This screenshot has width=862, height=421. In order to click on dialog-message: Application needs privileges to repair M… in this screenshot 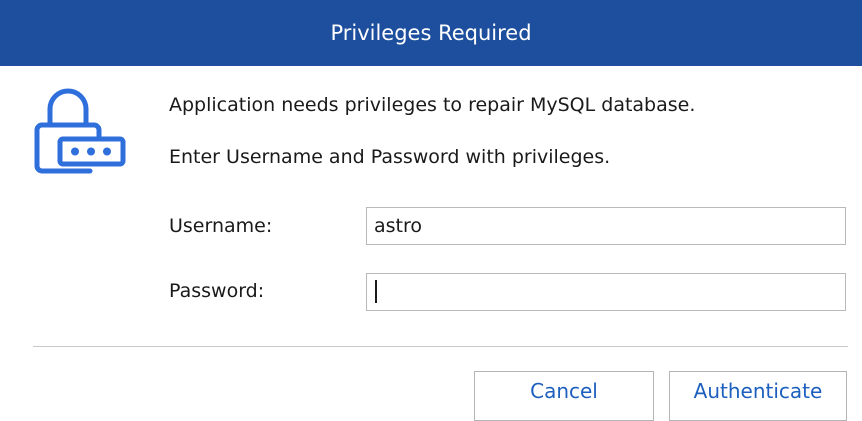, I will do `click(432, 105)`.